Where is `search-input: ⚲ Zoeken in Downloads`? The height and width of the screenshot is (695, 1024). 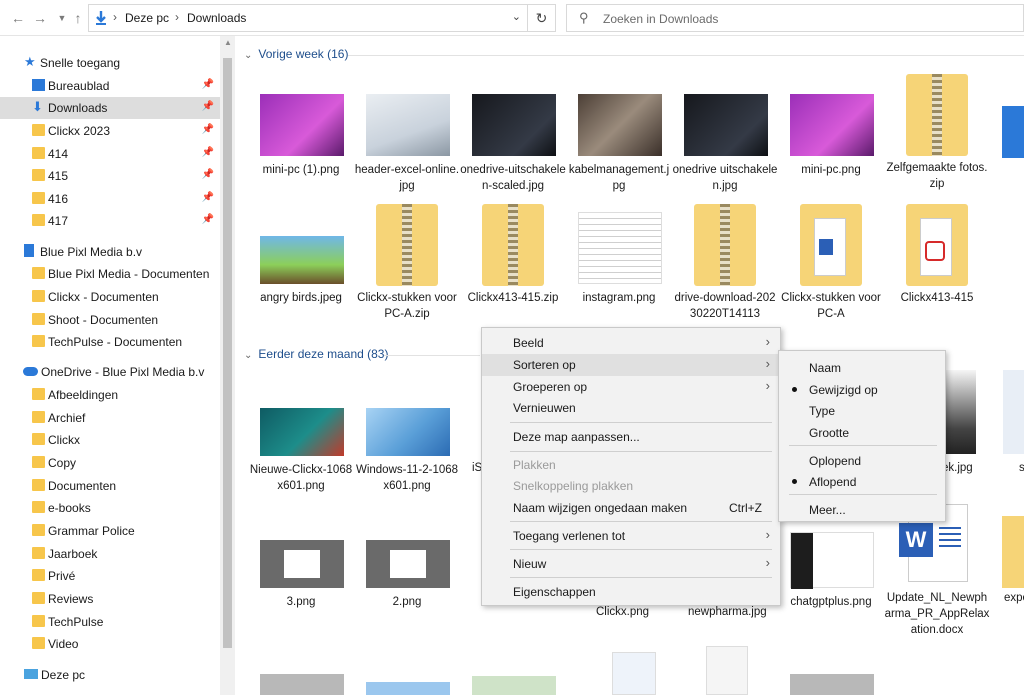
search-input: ⚲ Zoeken in Downloads is located at coordinates (795, 18).